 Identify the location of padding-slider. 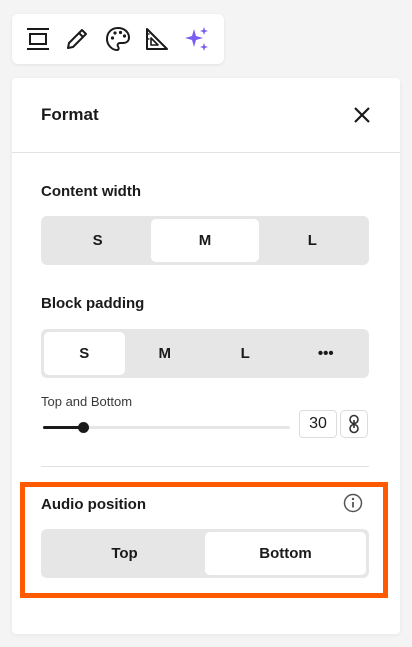
(166, 427).